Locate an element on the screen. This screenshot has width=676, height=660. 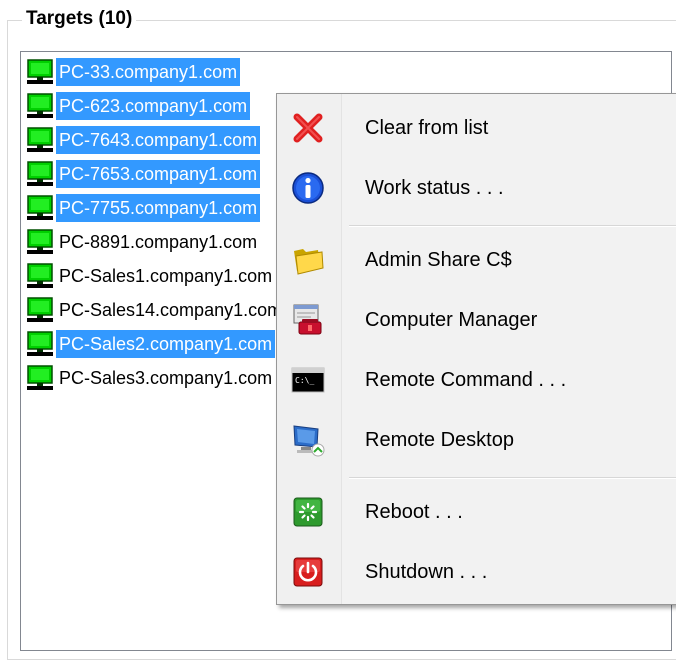
list-item-label: PC-Sales14.company1.com is located at coordinates (171, 310).